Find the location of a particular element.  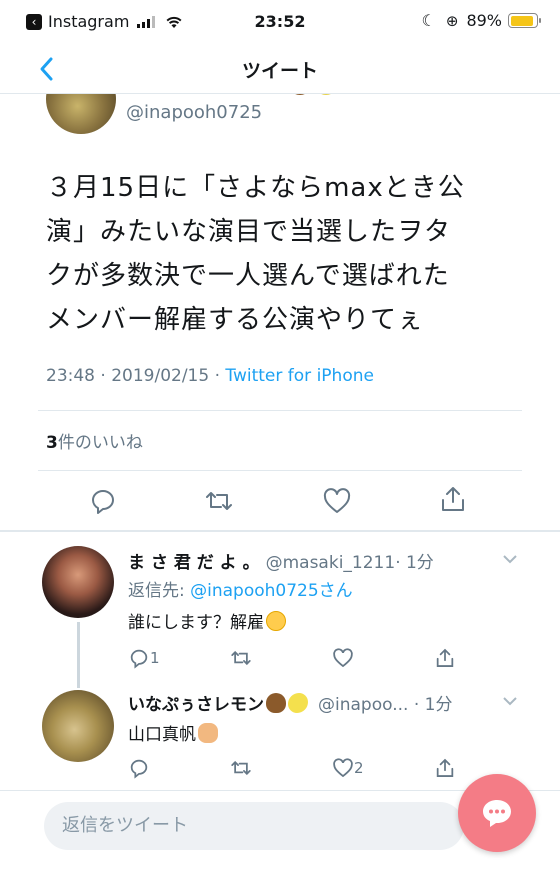

new-message-button is located at coordinates (497, 813).